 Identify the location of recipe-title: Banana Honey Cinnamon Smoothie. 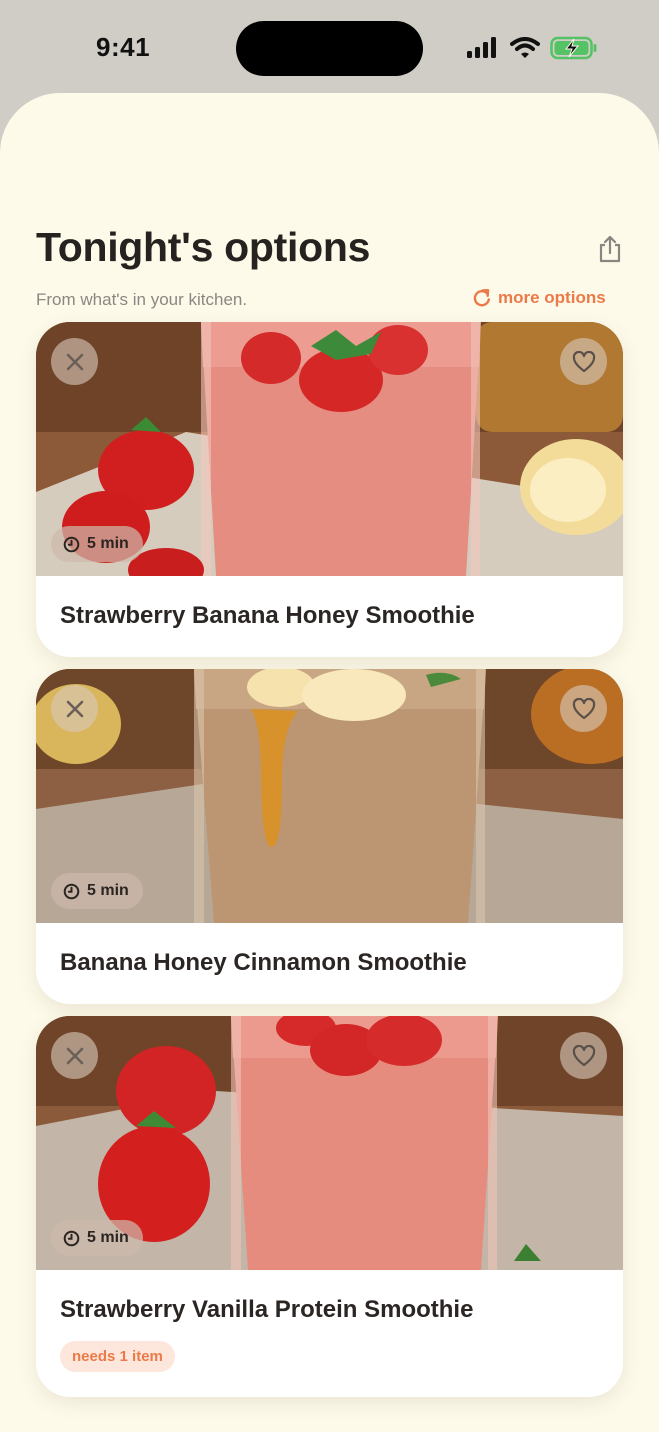
(263, 962).